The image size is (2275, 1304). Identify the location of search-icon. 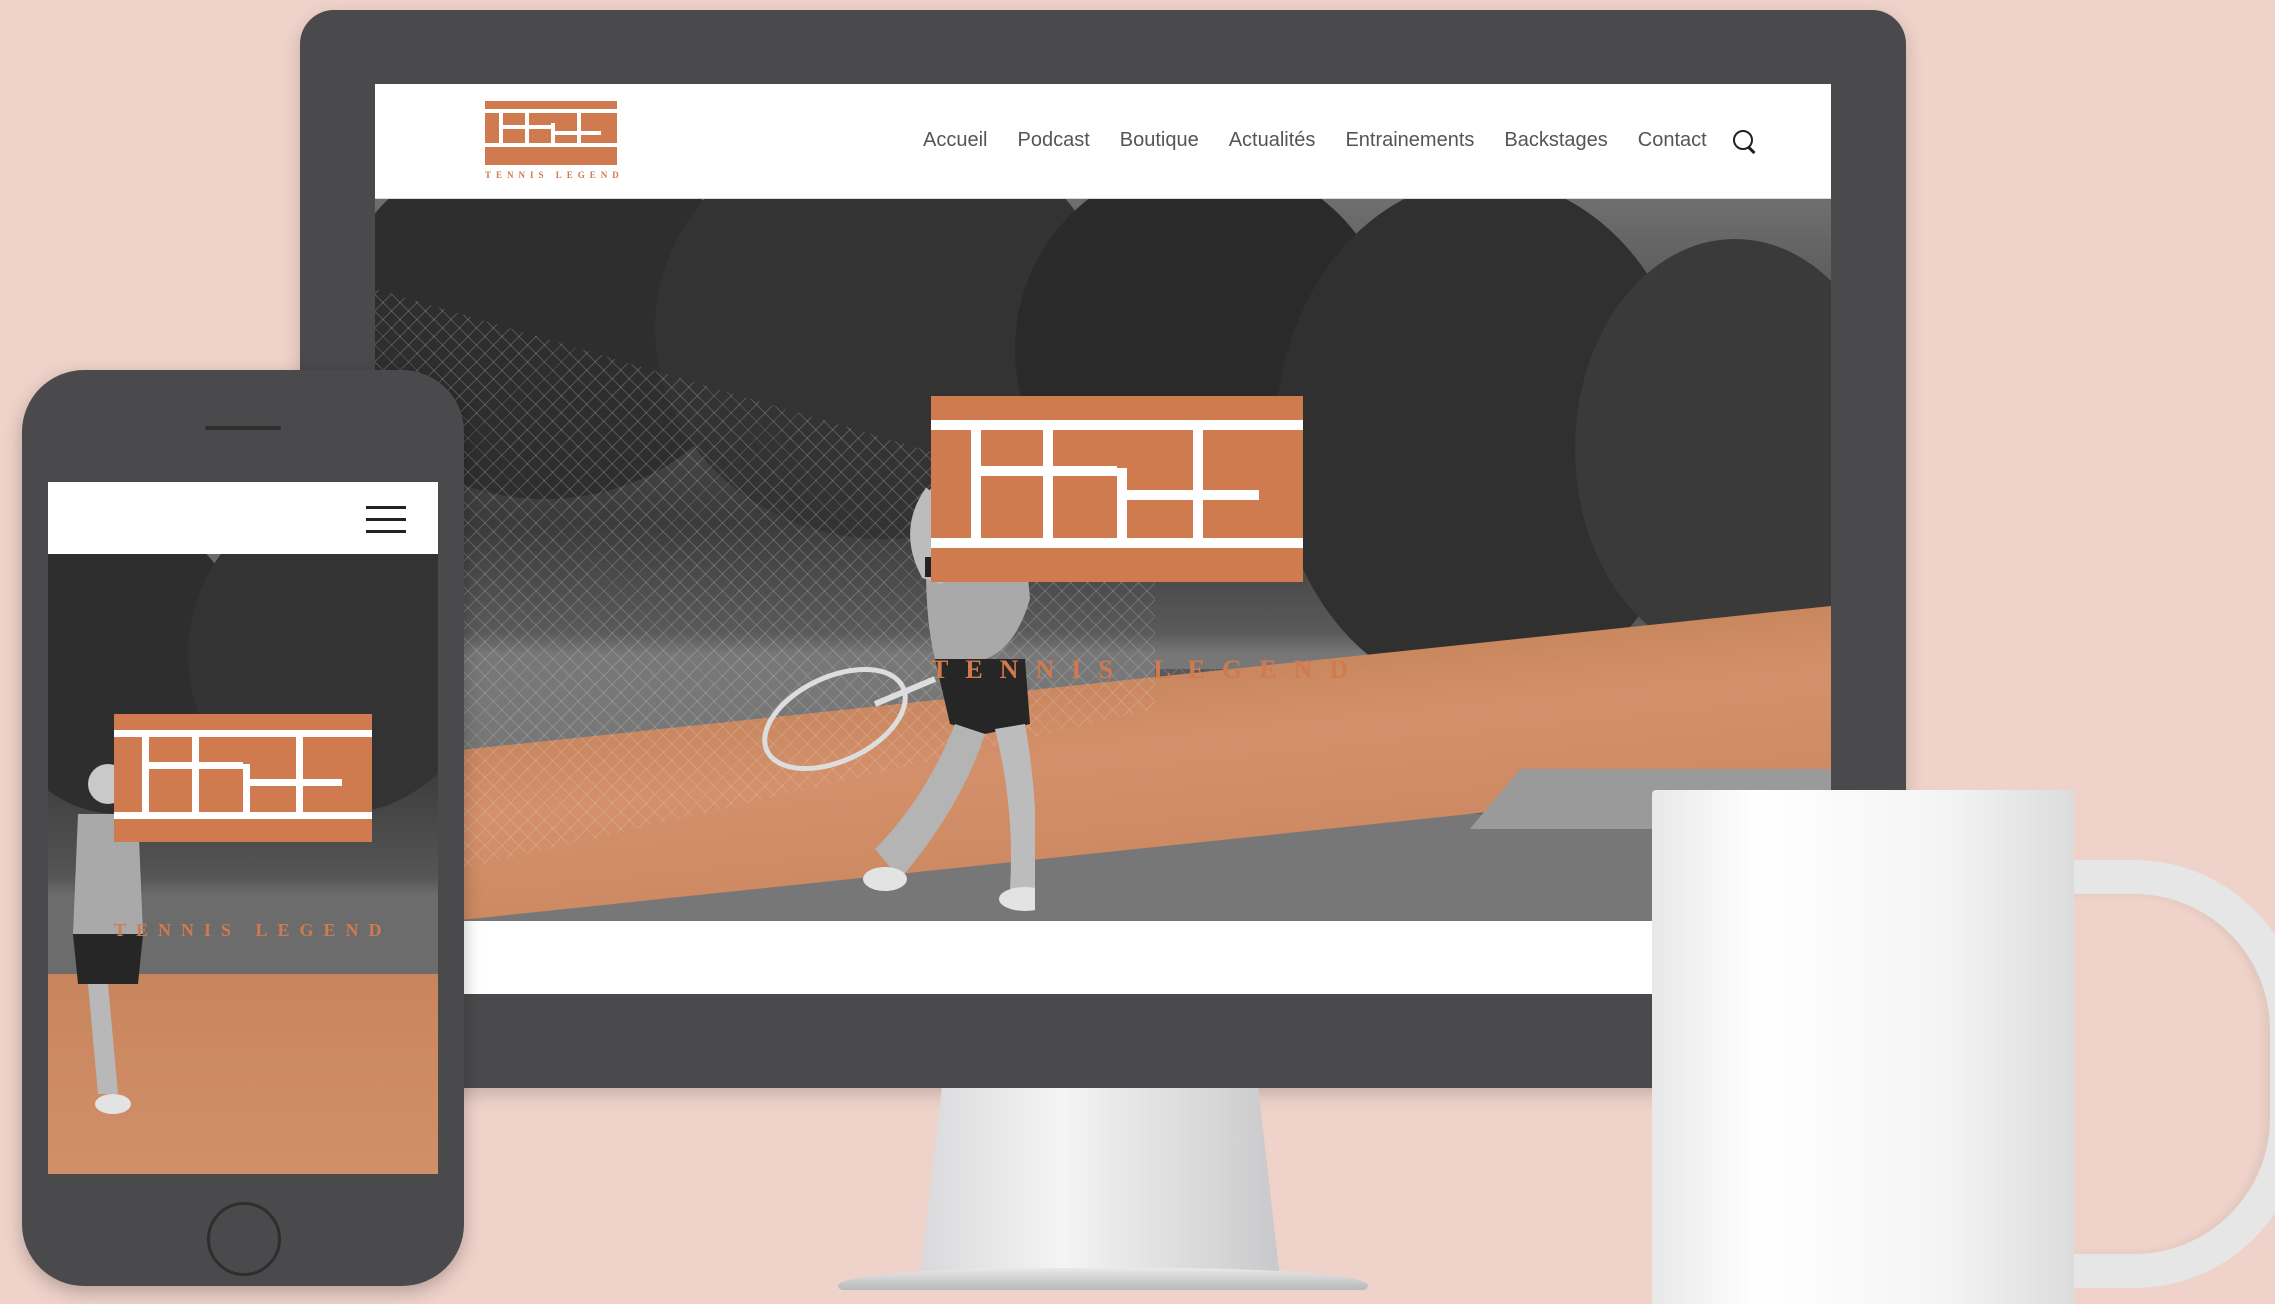
(1743, 140).